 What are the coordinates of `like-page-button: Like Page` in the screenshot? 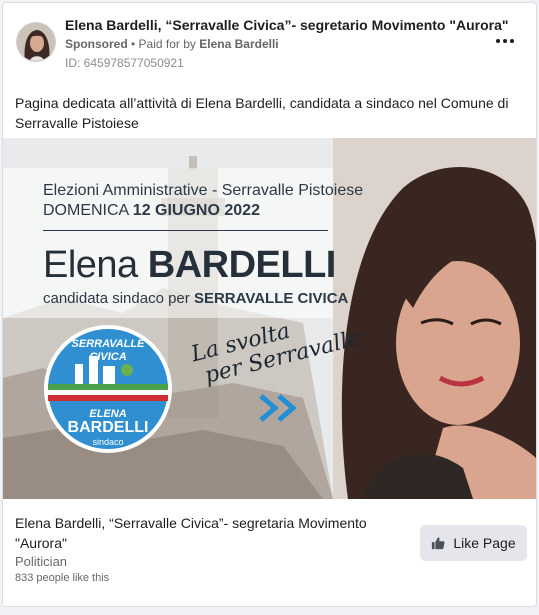 It's located at (473, 543).